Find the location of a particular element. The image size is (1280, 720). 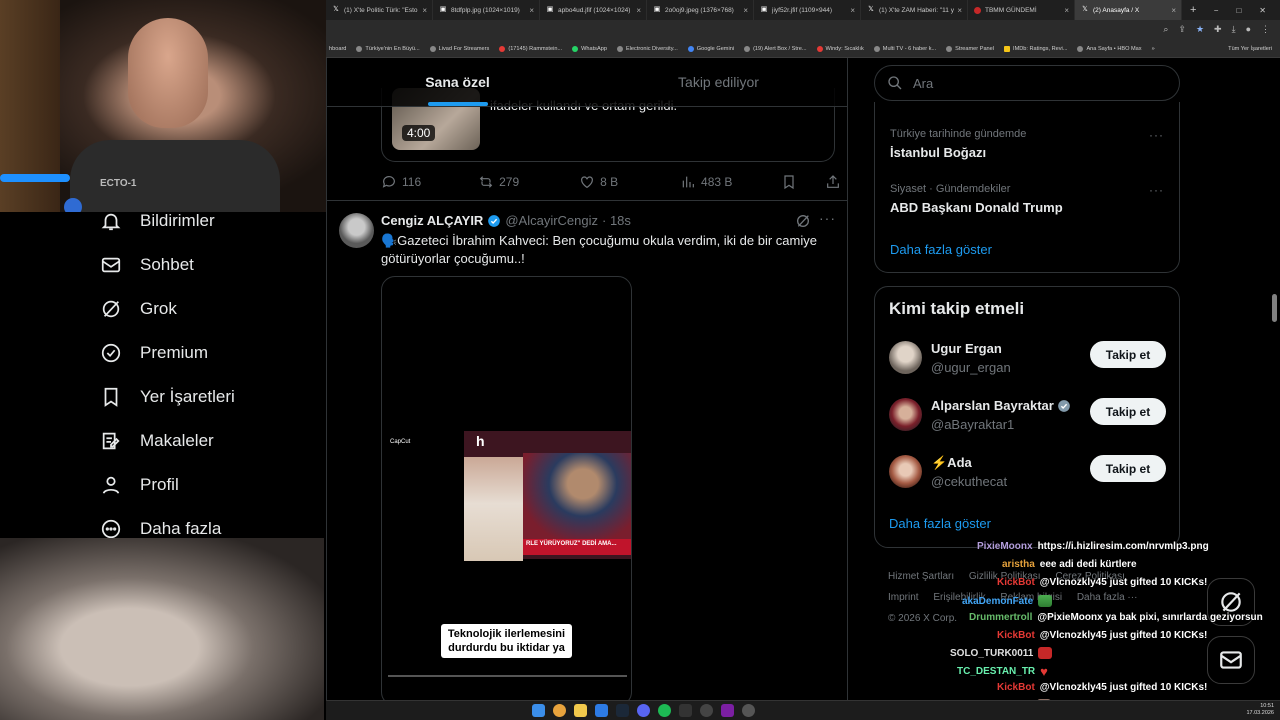

nav-profile: Profil is located at coordinates (139, 485).